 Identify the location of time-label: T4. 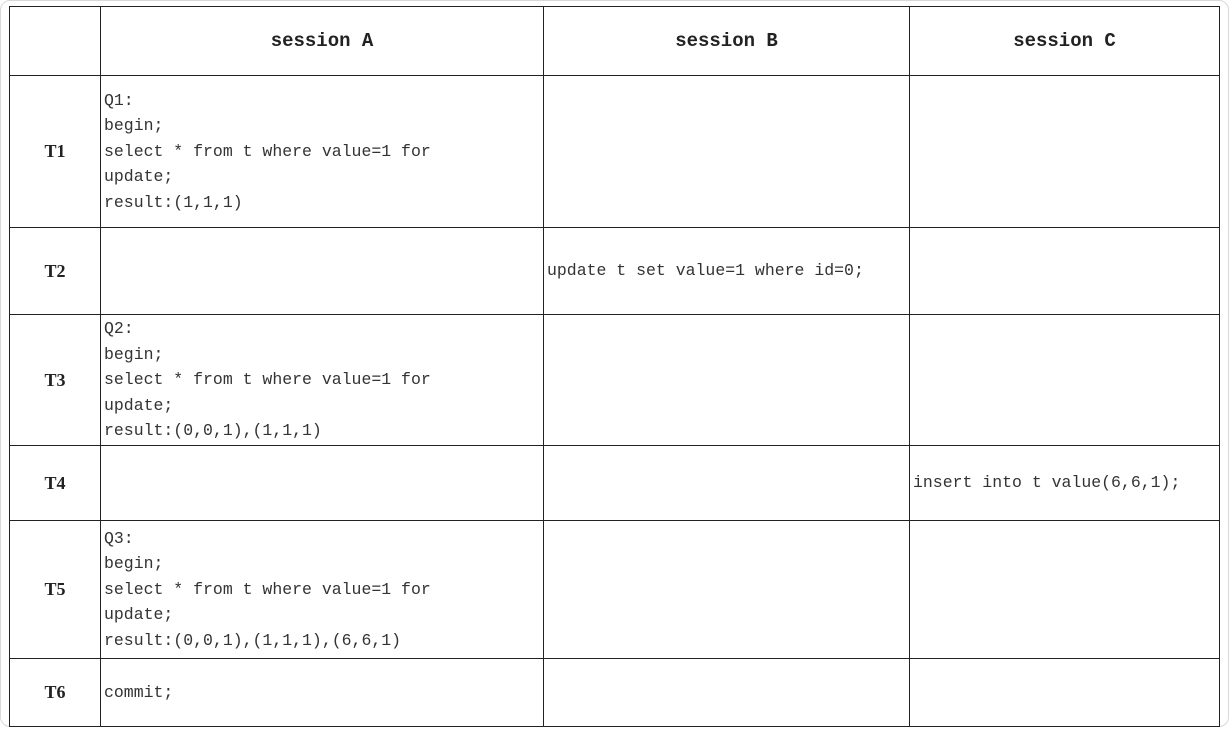
(55, 483).